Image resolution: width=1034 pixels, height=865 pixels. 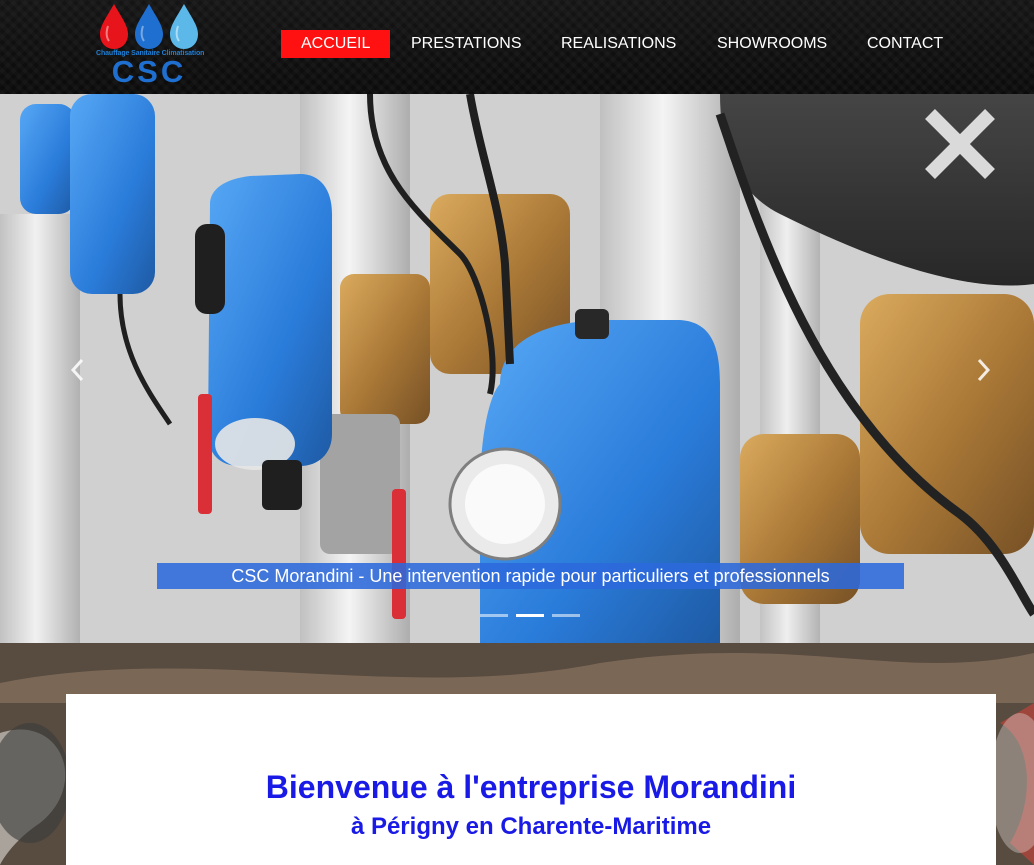 I want to click on chevron-right-icon, so click(x=984, y=370).